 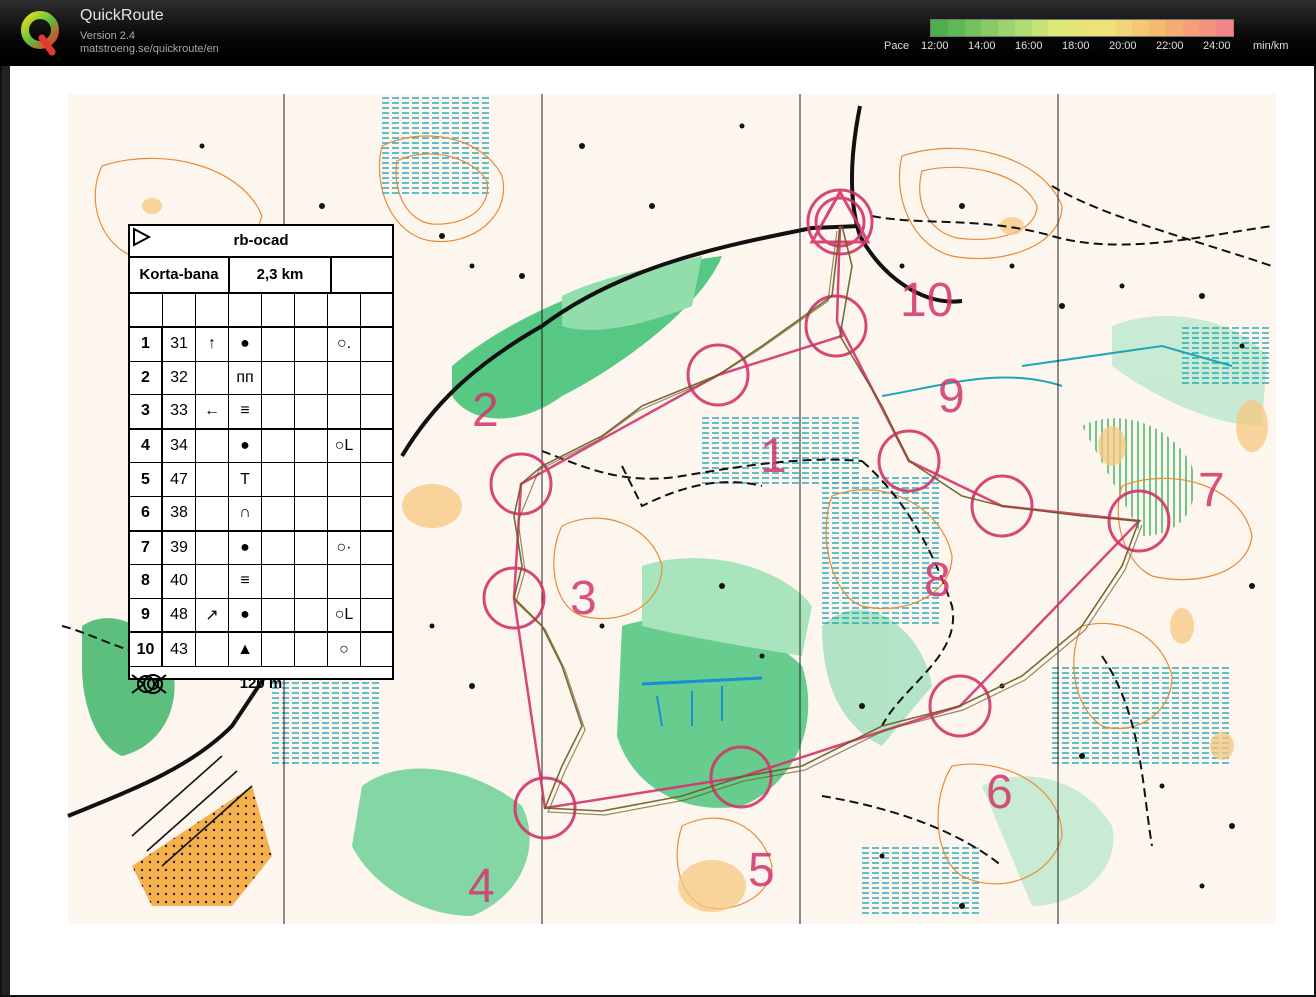 What do you see at coordinates (261, 616) in the screenshot?
I see `control-row: 9 48 ↗ ● ○L` at bounding box center [261, 616].